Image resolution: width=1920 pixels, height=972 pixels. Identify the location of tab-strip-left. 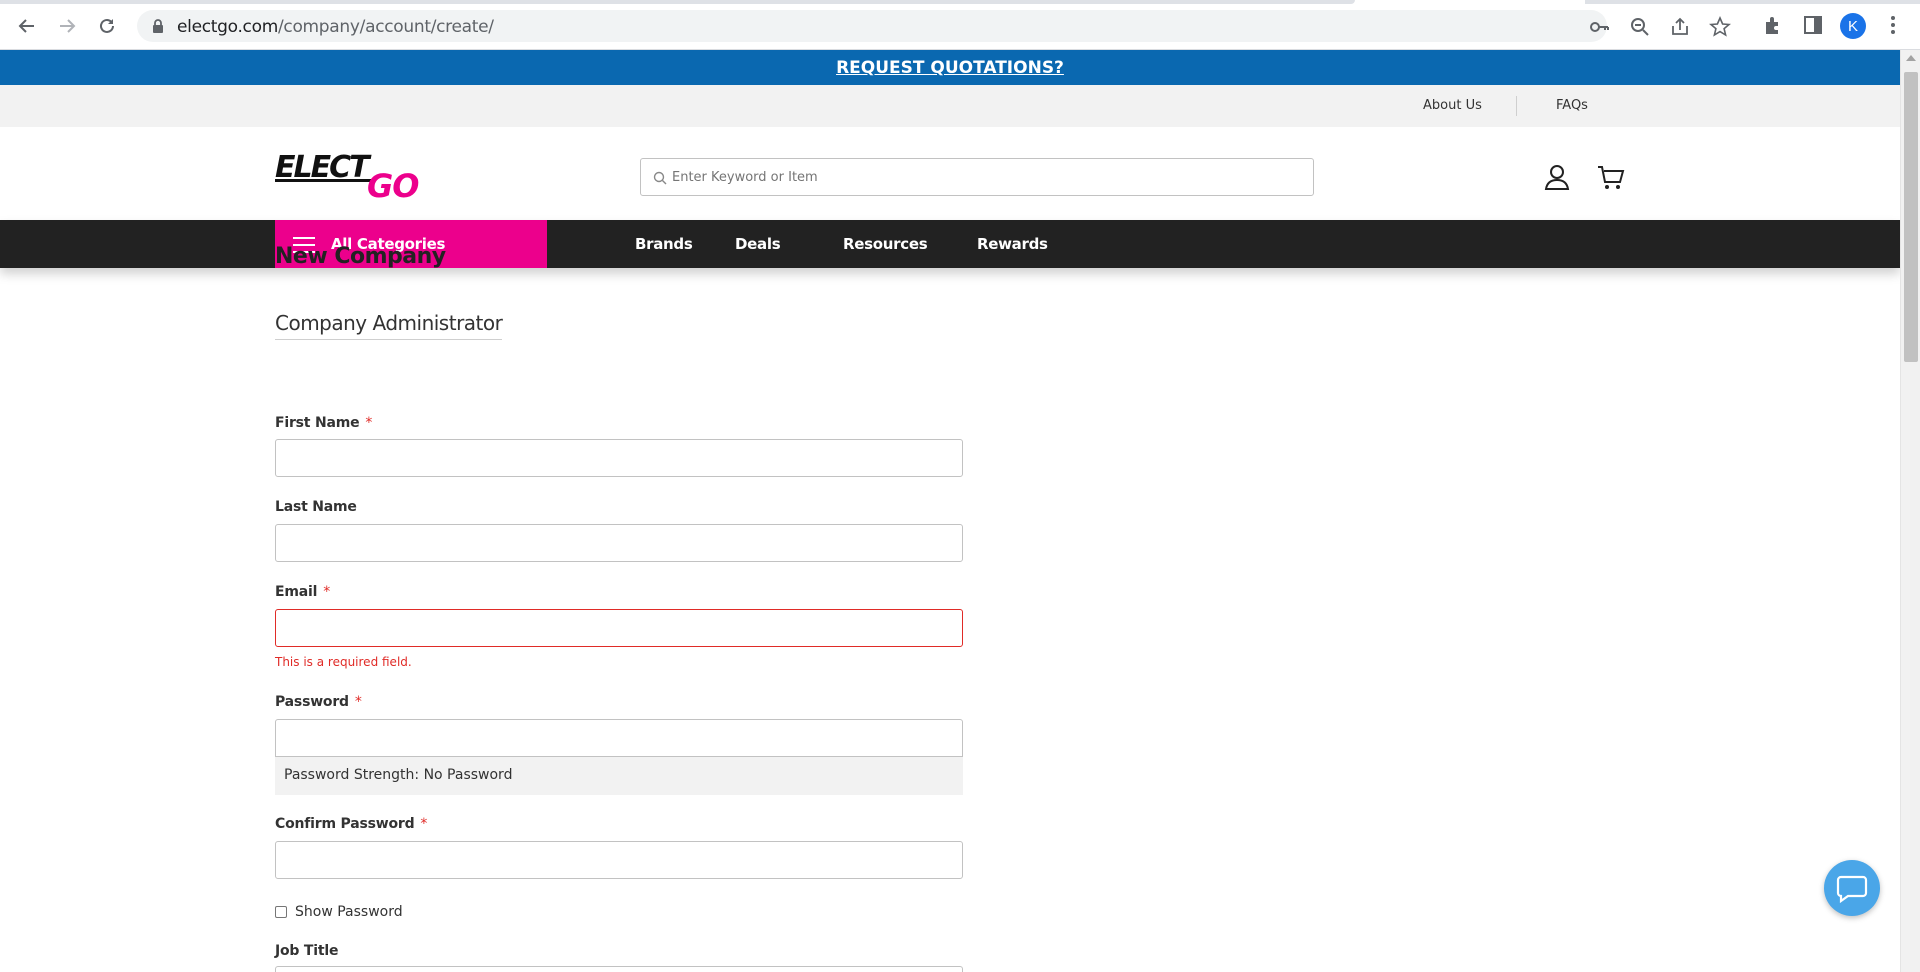
(677, 2).